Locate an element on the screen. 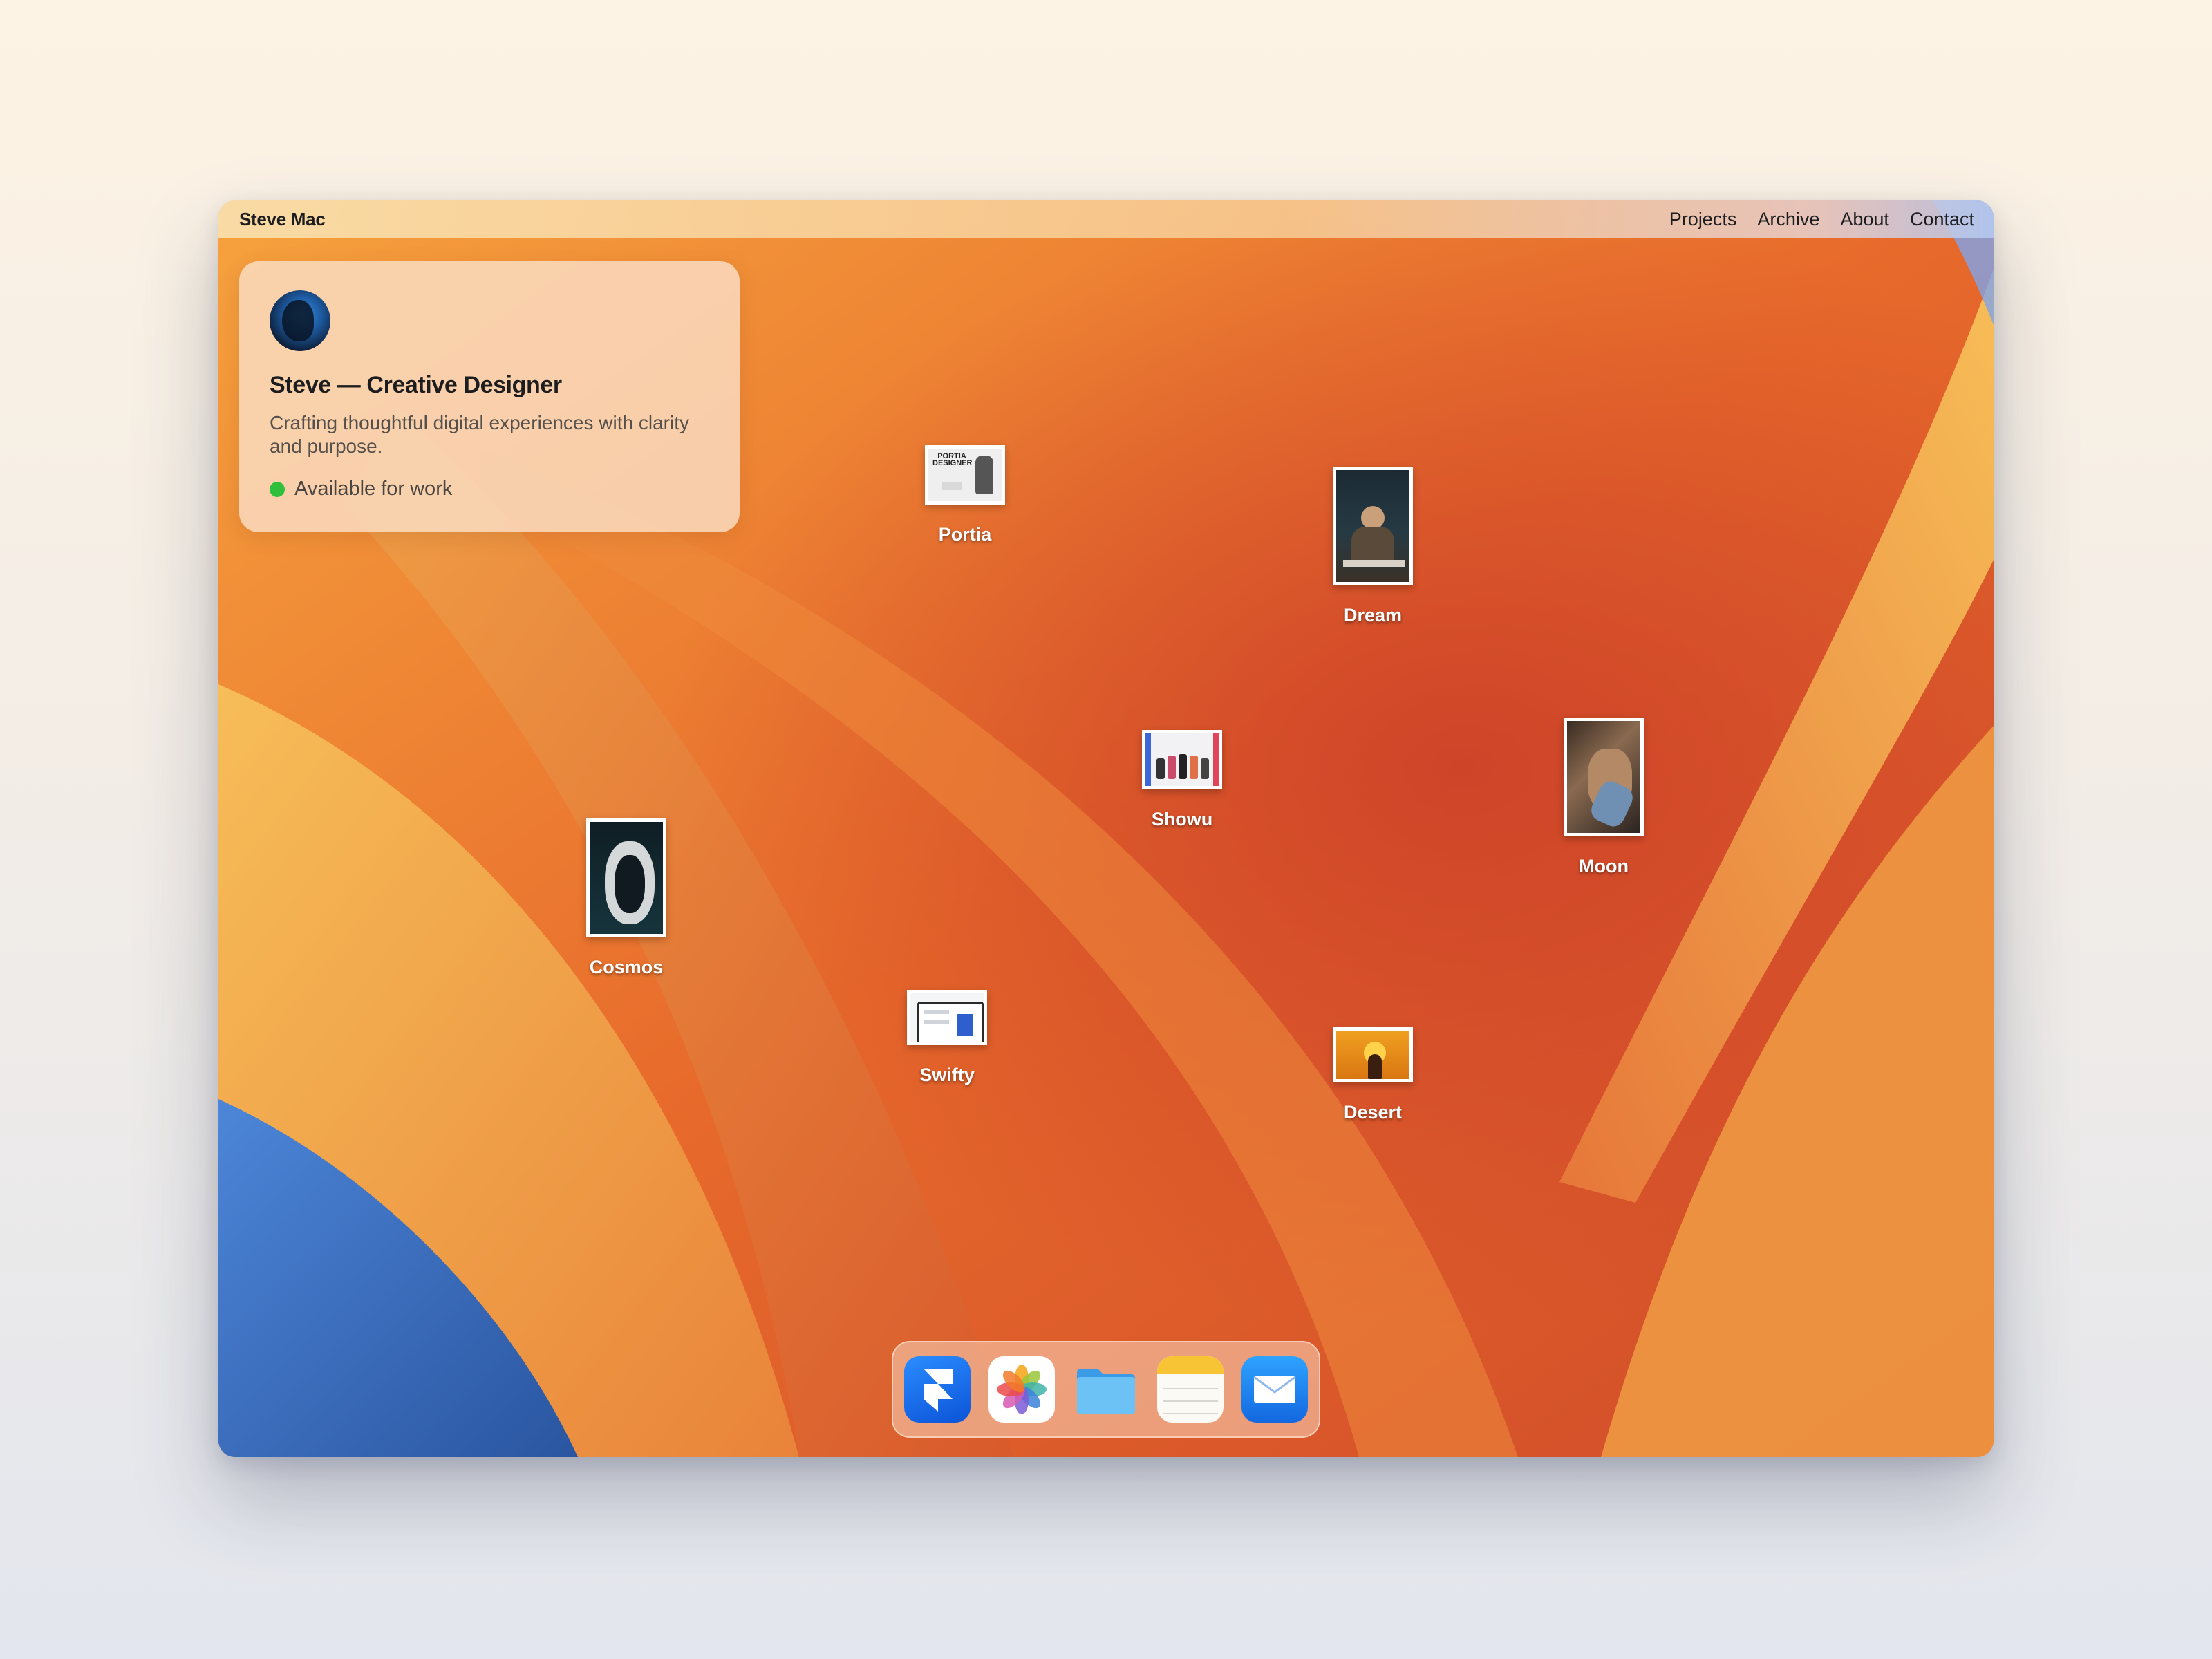 The width and height of the screenshot is (2212, 1659). moon-thumbnail is located at coordinates (1604, 777).